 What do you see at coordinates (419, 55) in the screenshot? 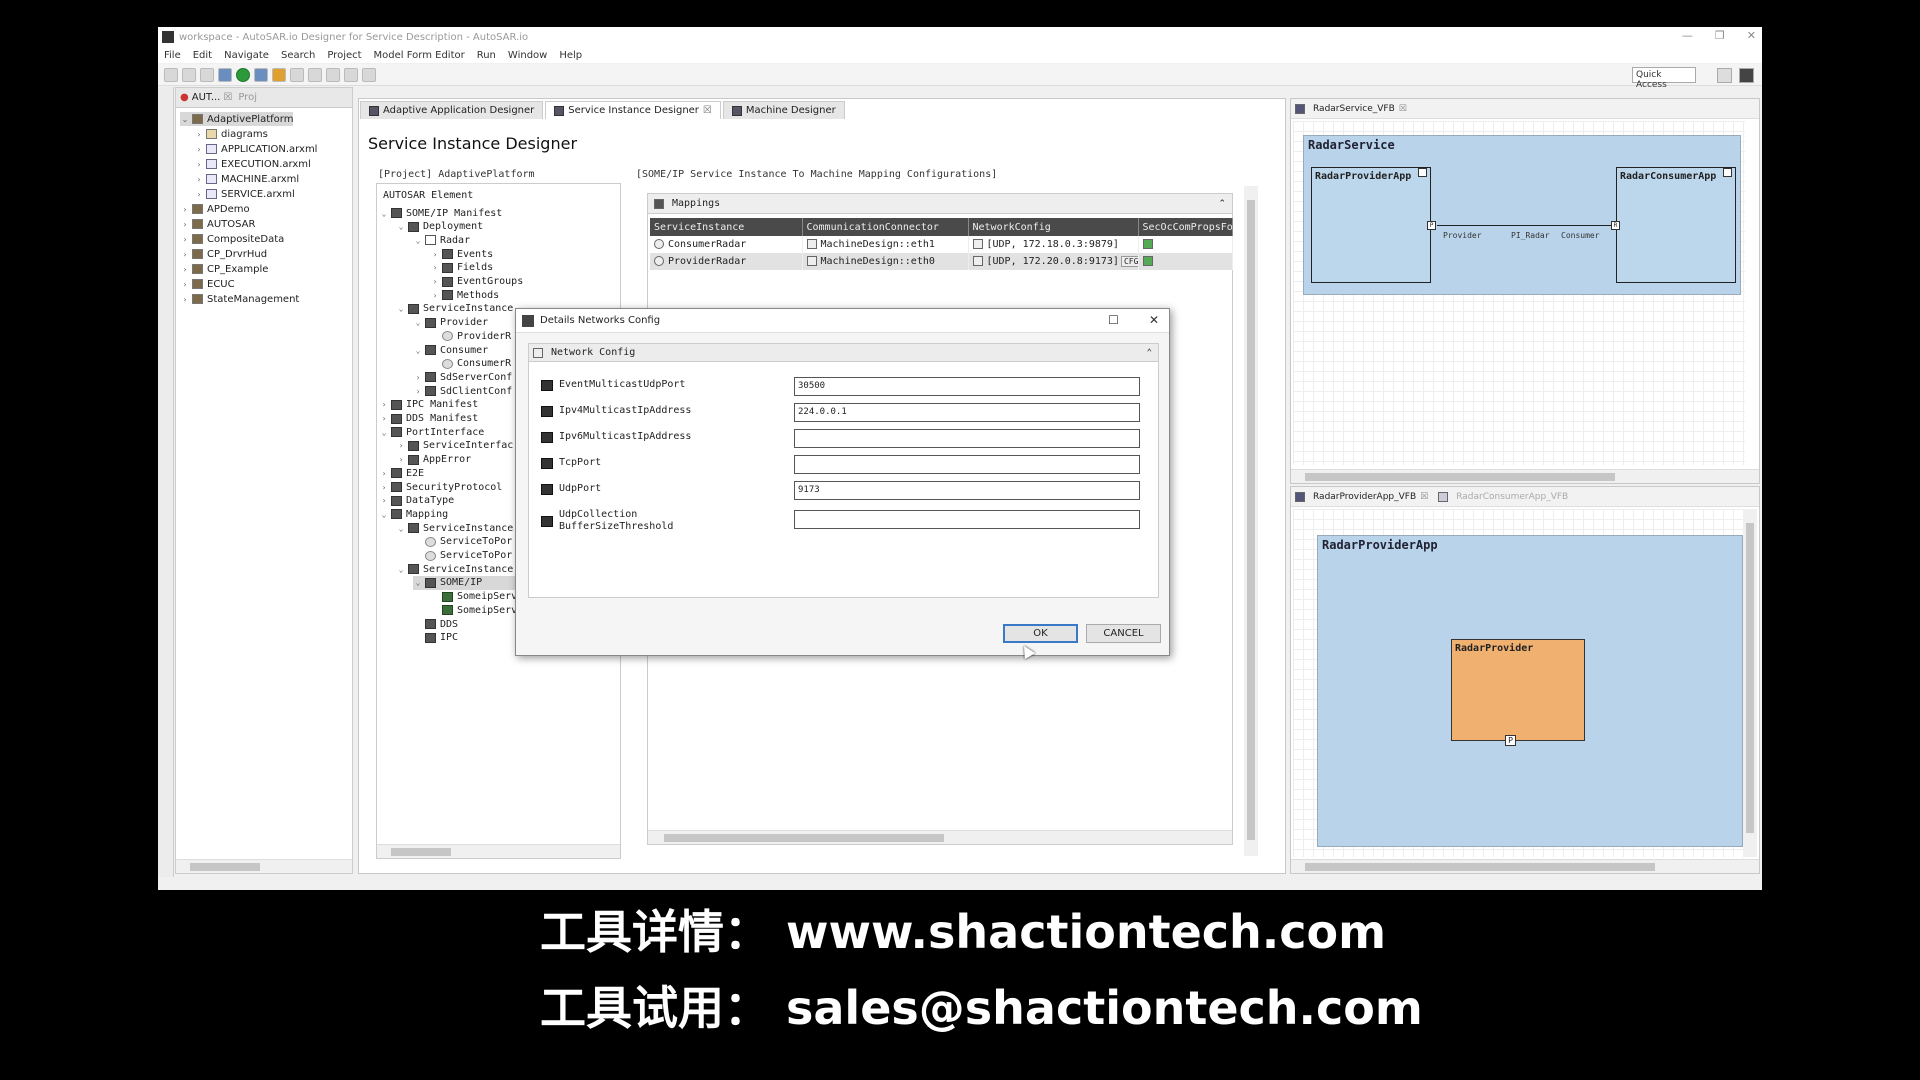
I see `menu-item-model-form-editor: Model Form Editor` at bounding box center [419, 55].